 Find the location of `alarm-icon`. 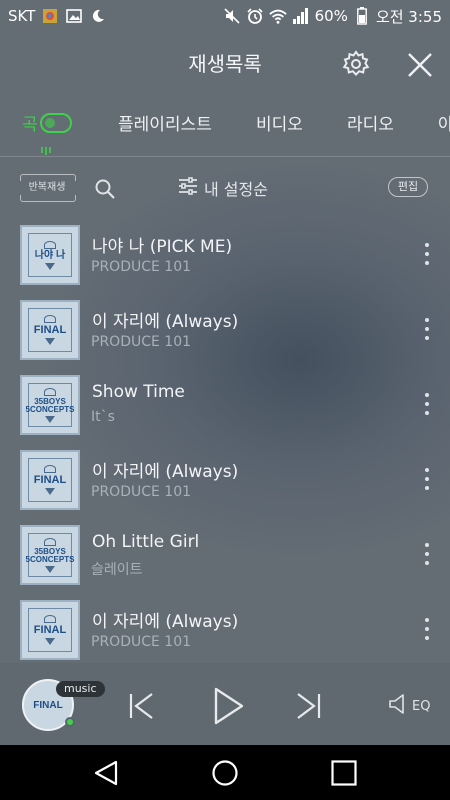

alarm-icon is located at coordinates (255, 16).